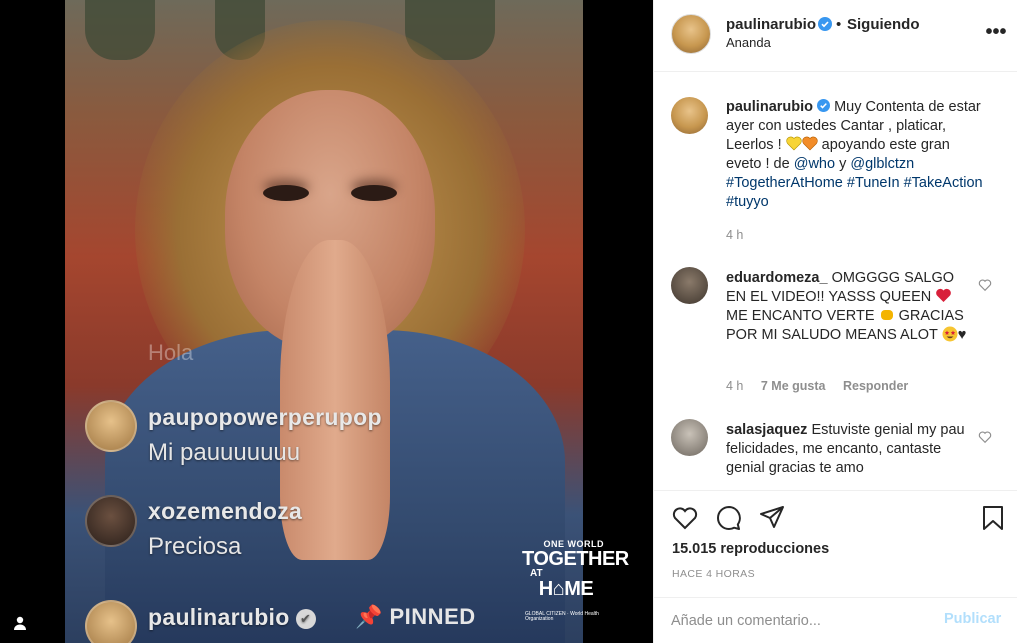  What do you see at coordinates (771, 24) in the screenshot?
I see `author-username: paulinarubio` at bounding box center [771, 24].